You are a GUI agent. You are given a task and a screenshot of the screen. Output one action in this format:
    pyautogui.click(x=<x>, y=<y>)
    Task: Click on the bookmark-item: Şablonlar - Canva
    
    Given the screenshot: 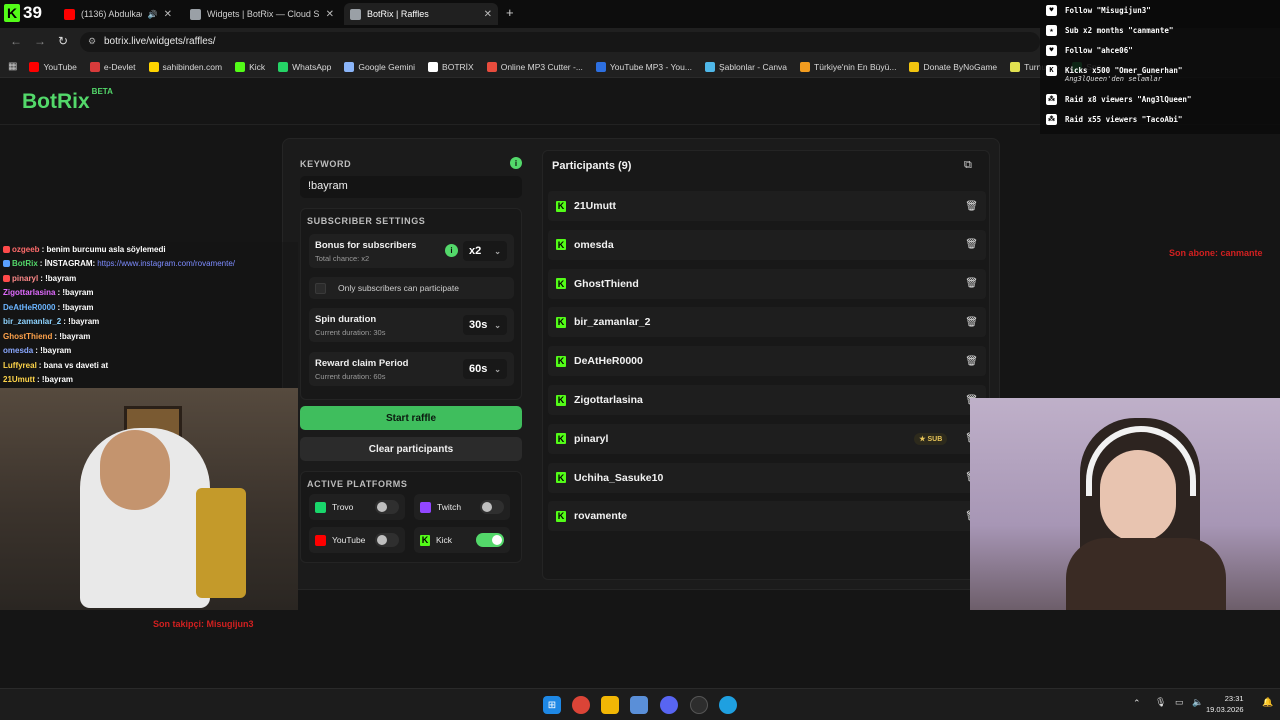 What is the action you would take?
    pyautogui.click(x=745, y=66)
    